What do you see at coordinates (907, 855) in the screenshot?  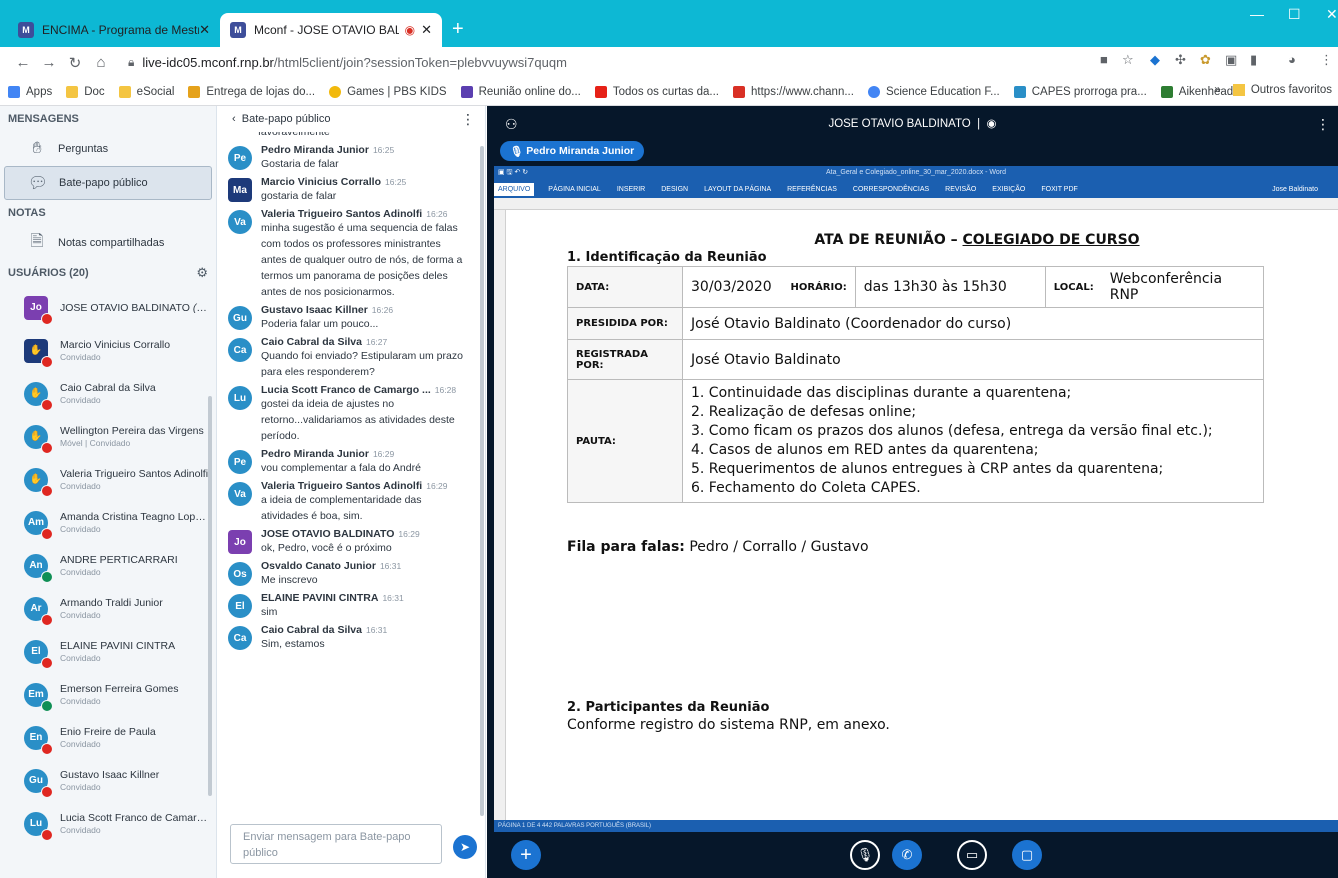 I see `audio-button: ✆` at bounding box center [907, 855].